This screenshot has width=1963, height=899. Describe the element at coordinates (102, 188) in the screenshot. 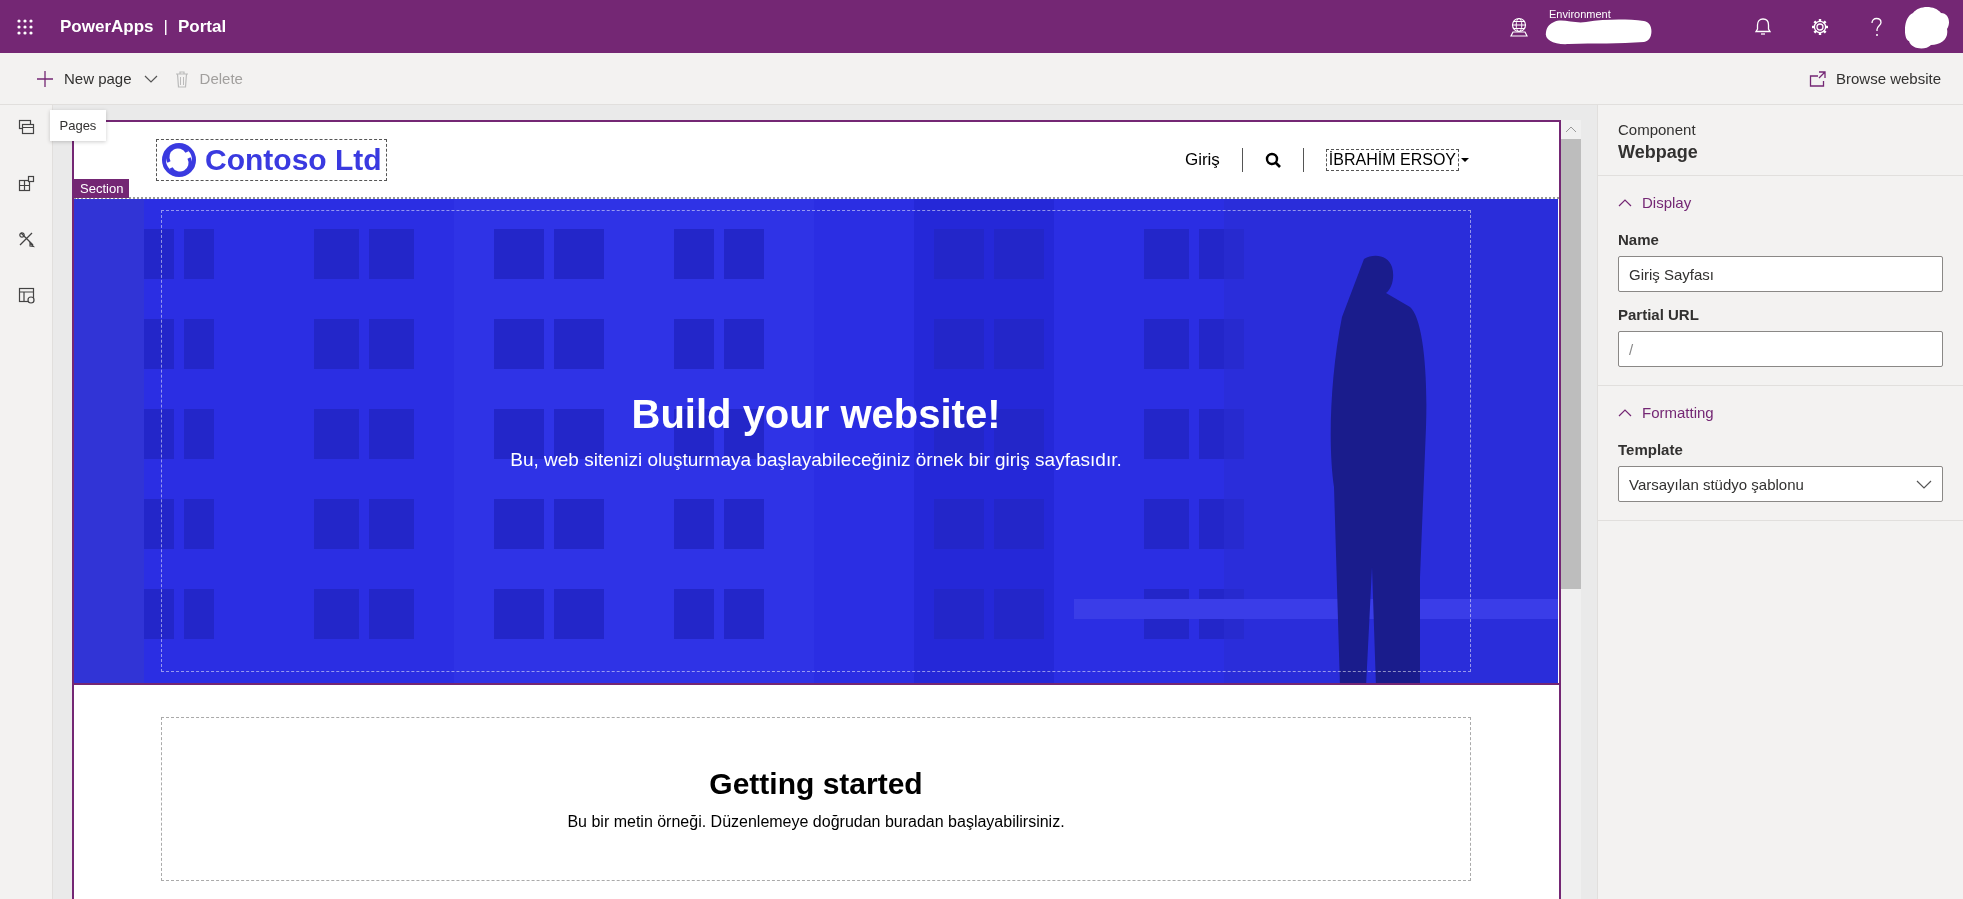

I see `section-label: Section` at that location.